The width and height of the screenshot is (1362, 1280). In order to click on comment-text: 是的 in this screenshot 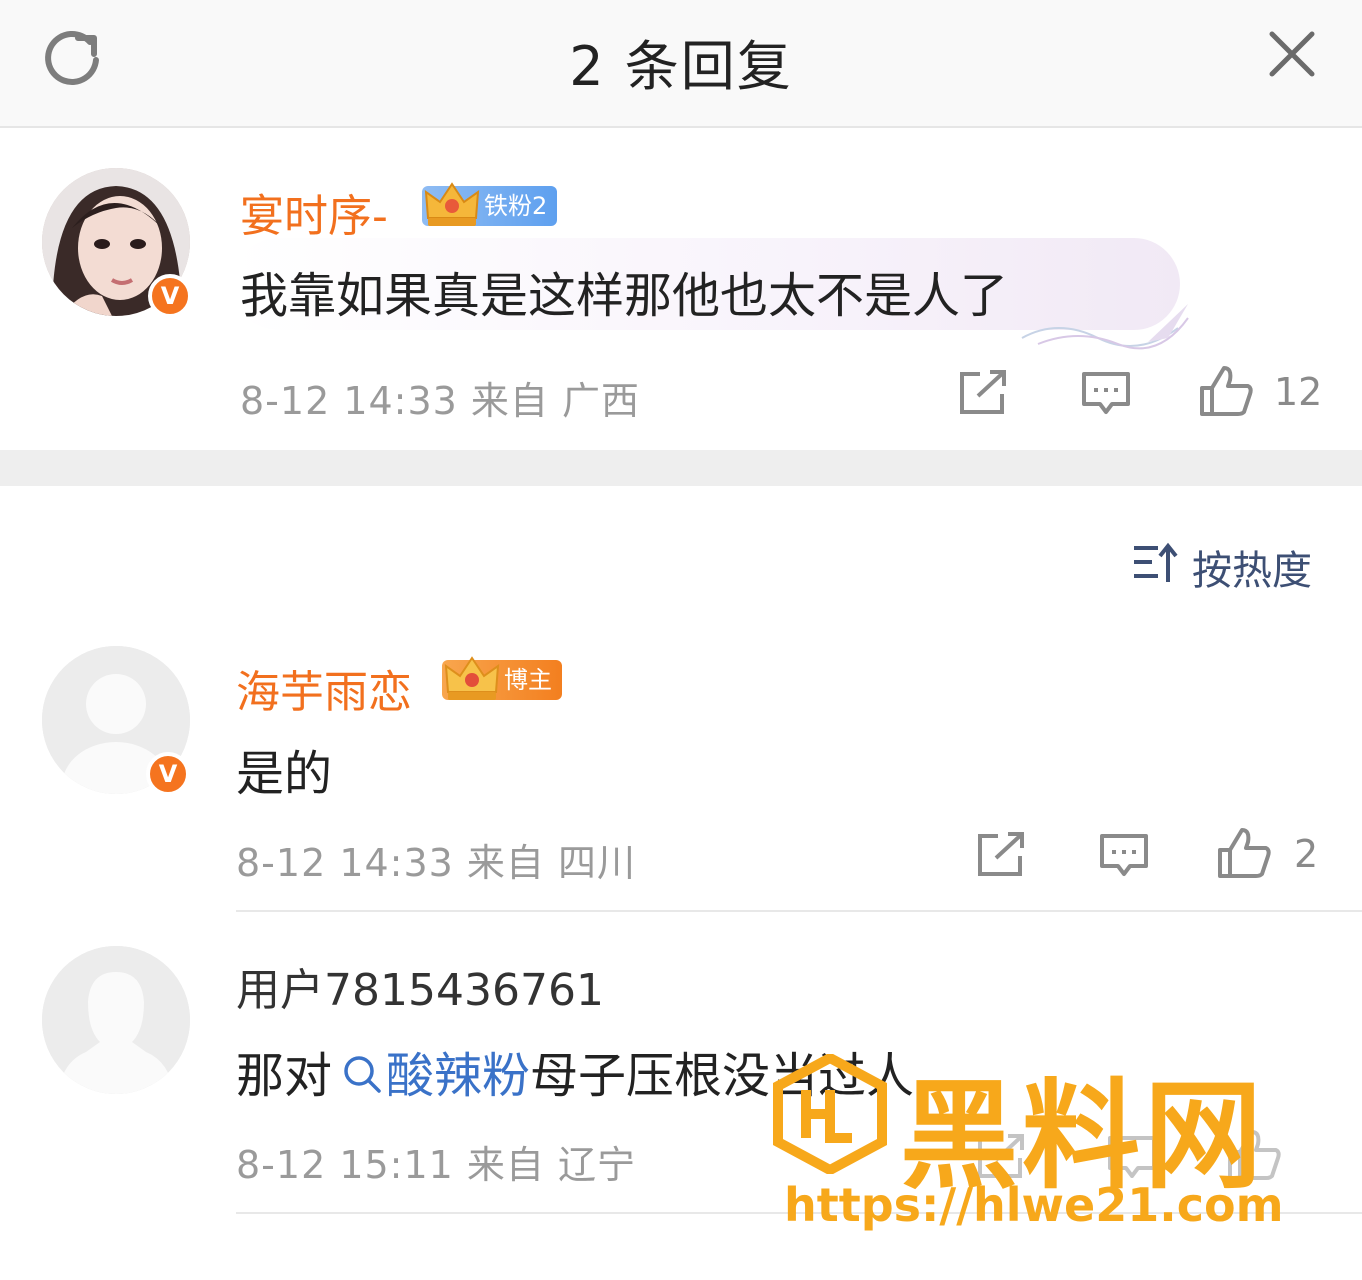, I will do `click(284, 774)`.